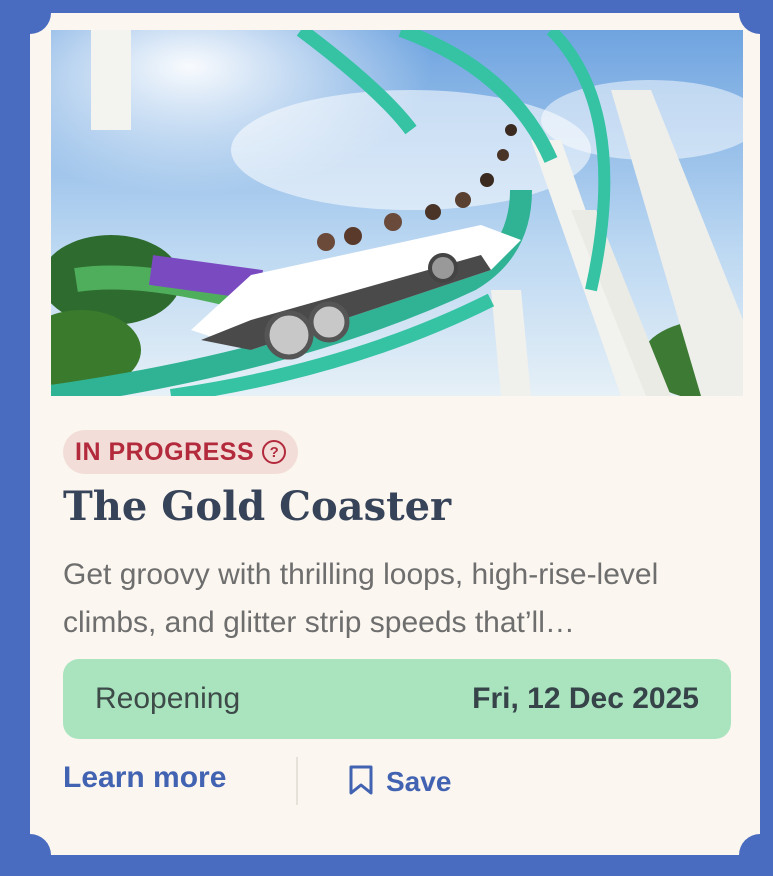 This screenshot has width=773, height=876. I want to click on bookmark-icon, so click(361, 782).